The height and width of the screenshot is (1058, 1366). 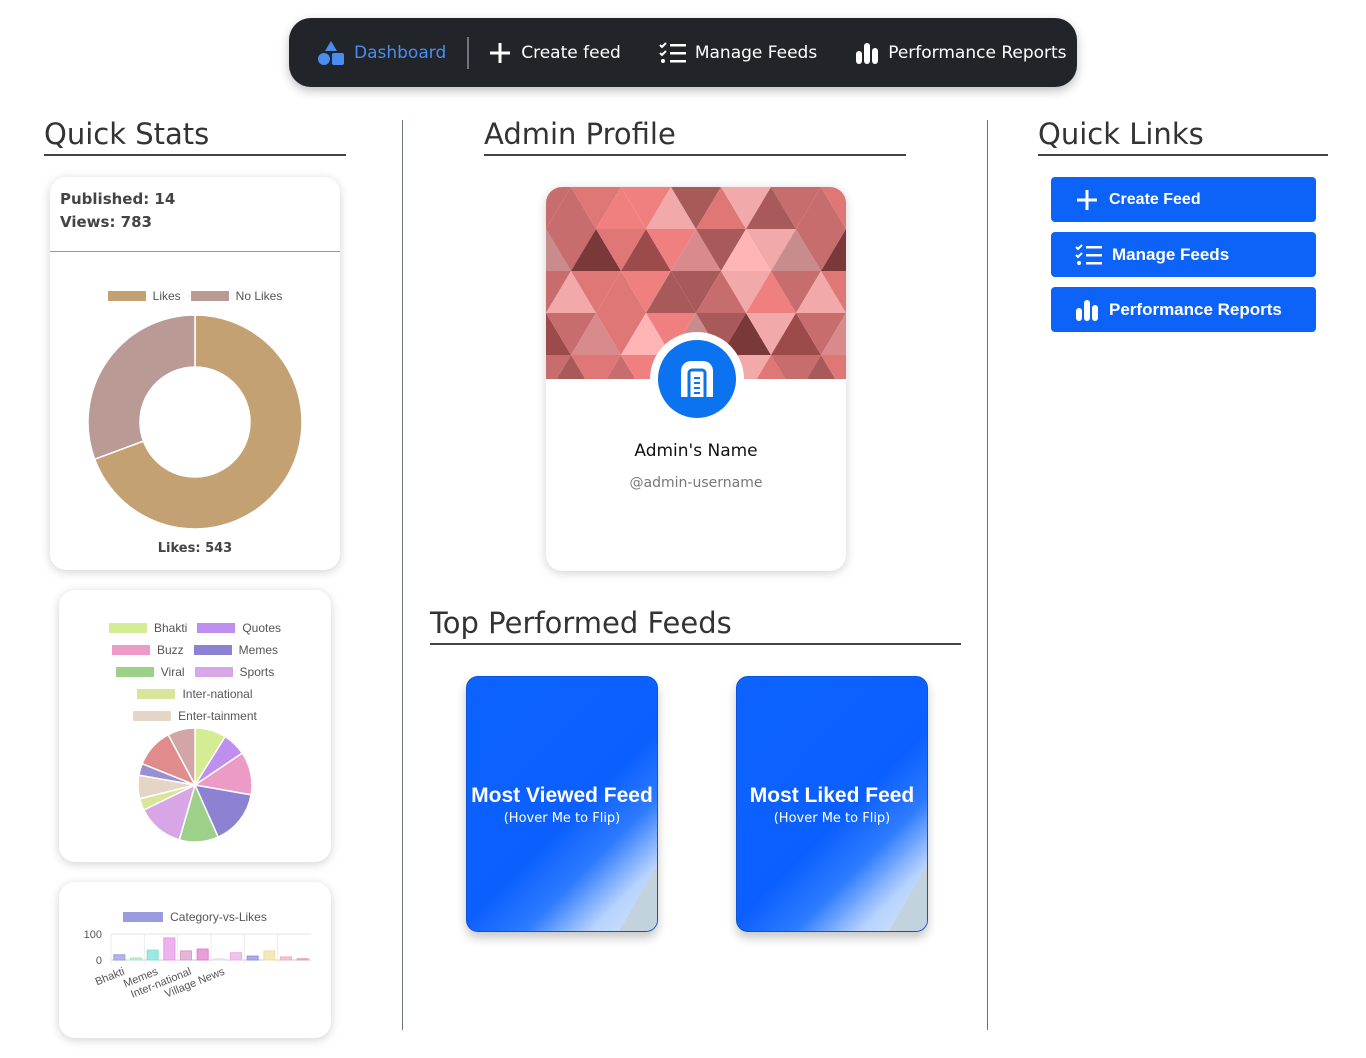 What do you see at coordinates (400, 52) in the screenshot?
I see `nav-dashboard-label: Dashboard` at bounding box center [400, 52].